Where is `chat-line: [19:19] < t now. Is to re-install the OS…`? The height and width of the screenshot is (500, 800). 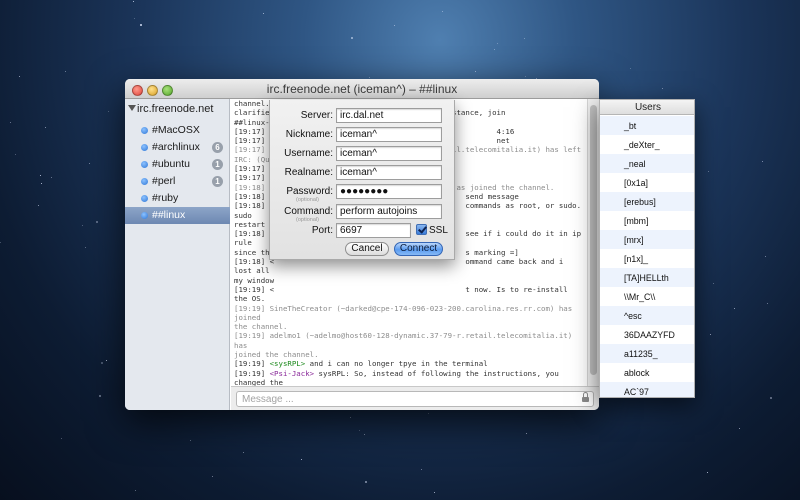
chat-line: [19:19] < t now. Is to re-install the OS… is located at coordinates (409, 294).